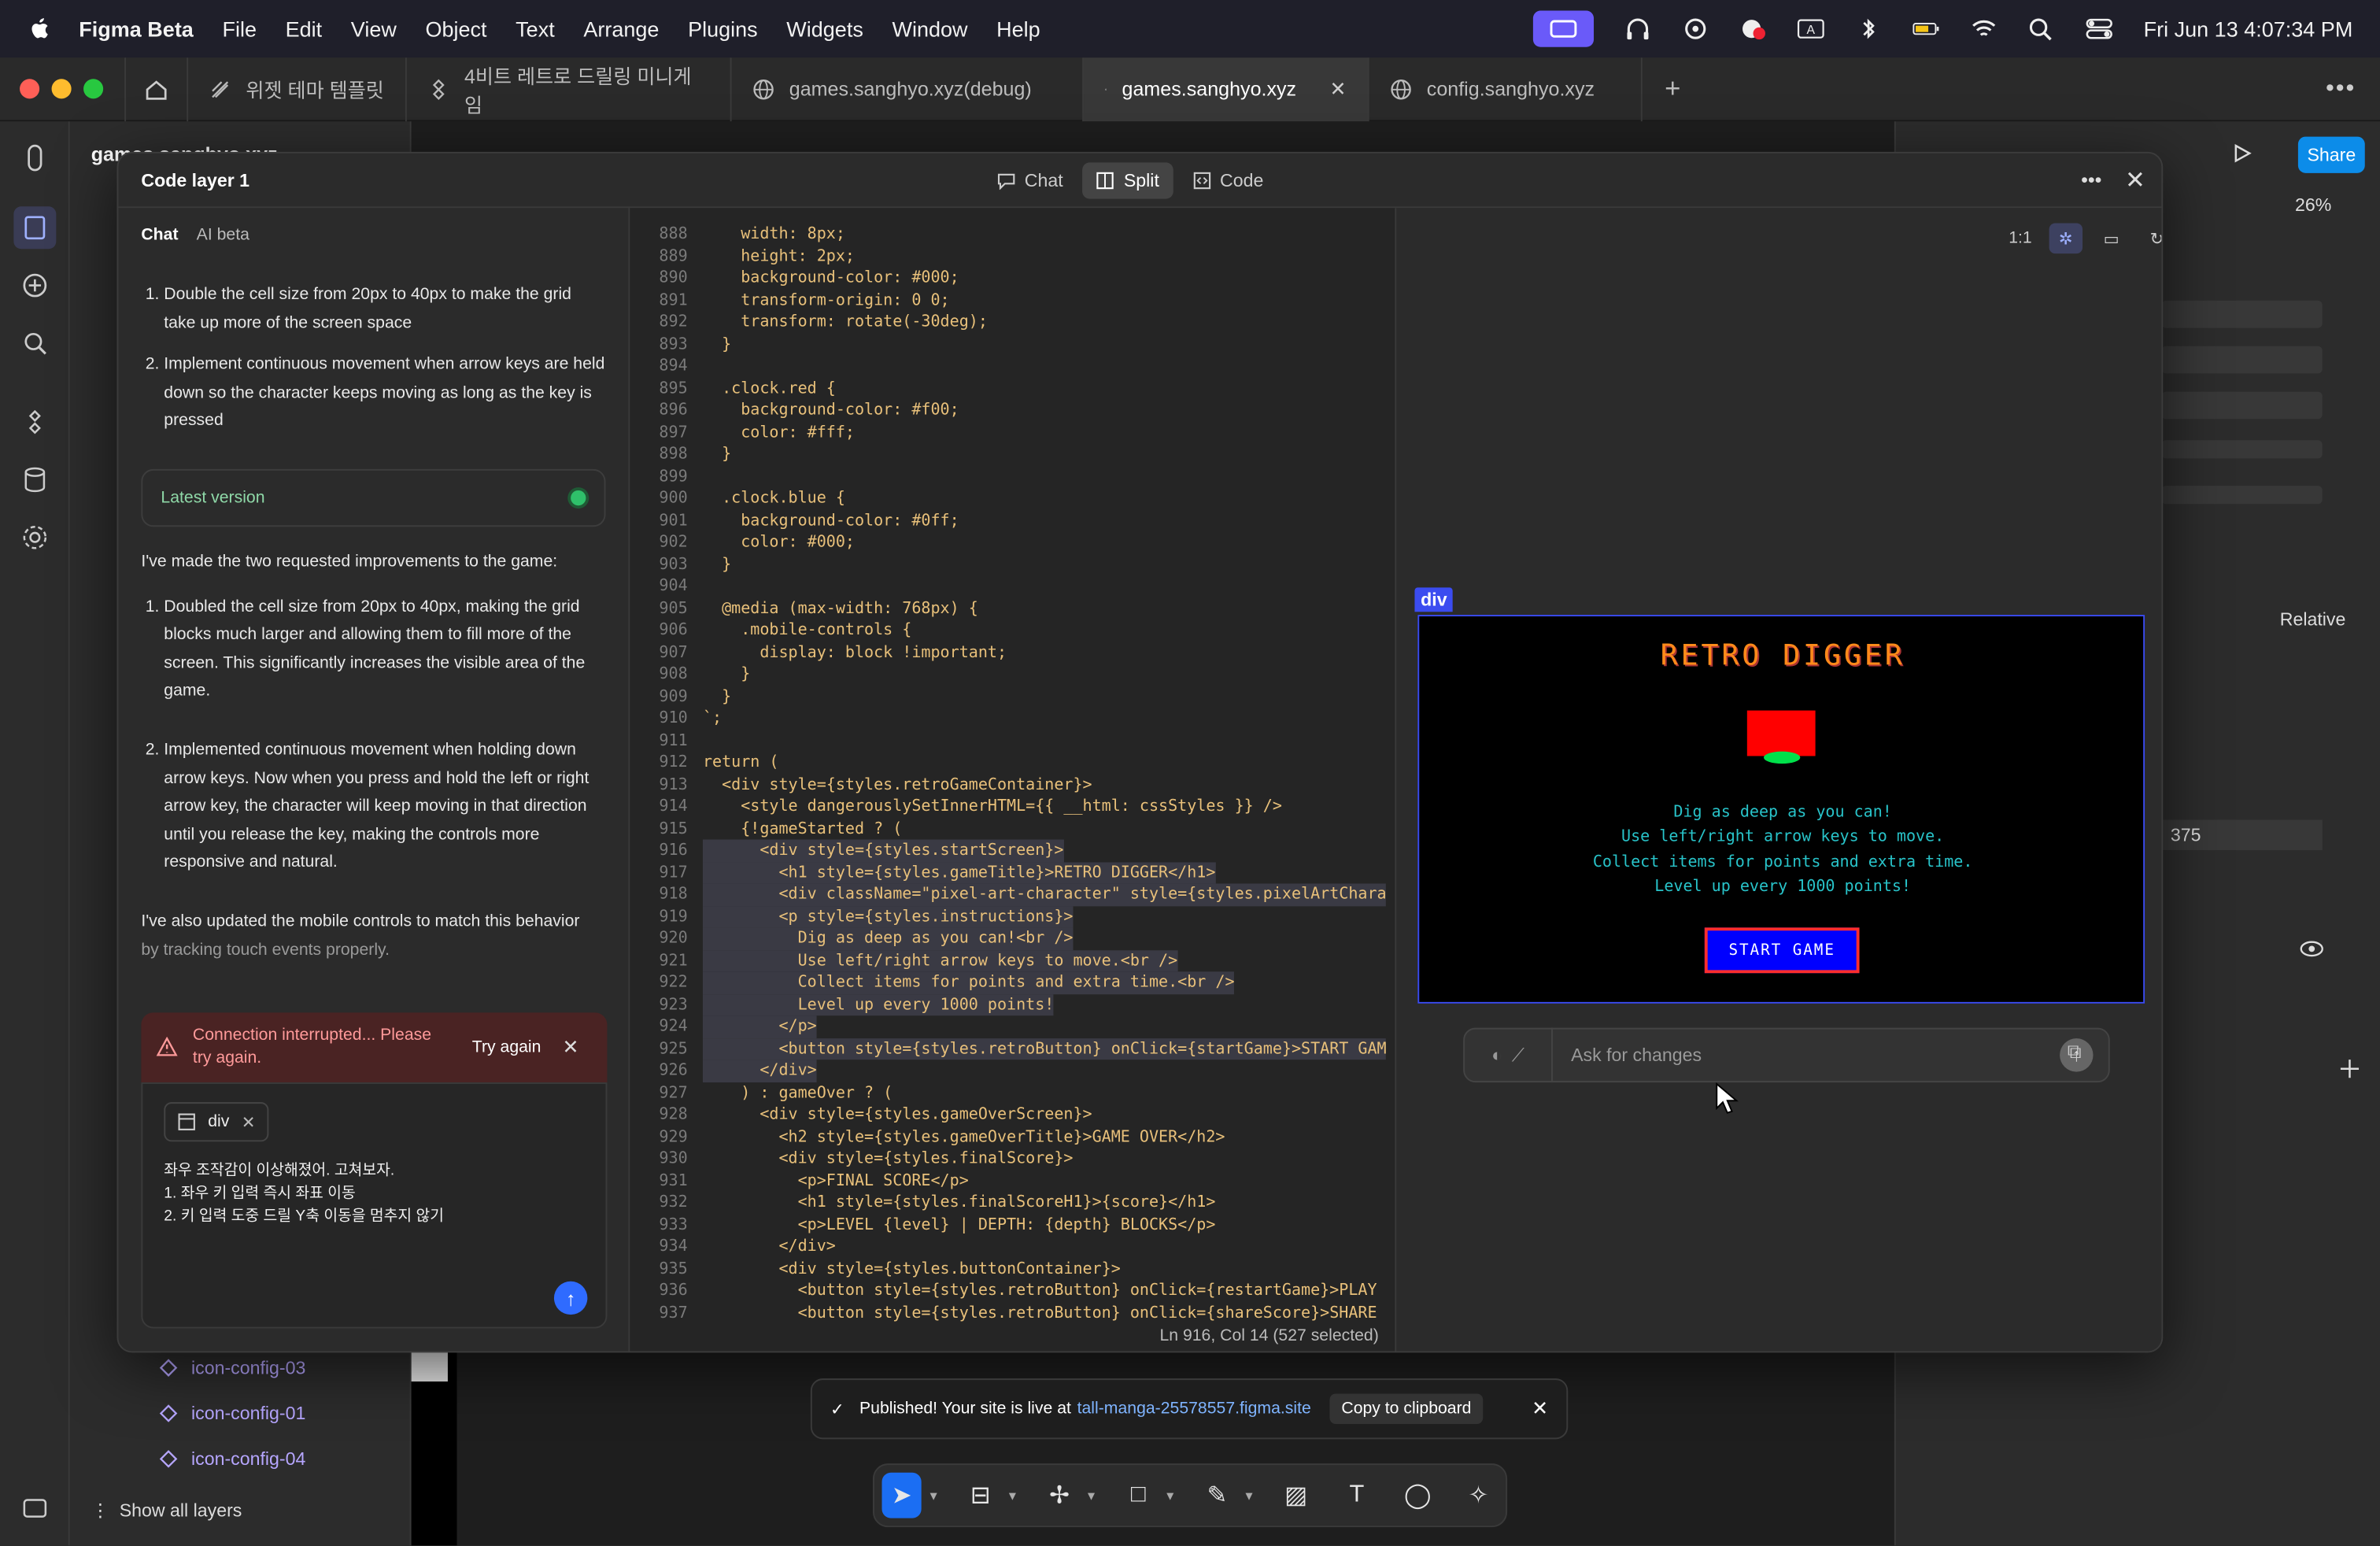 The height and width of the screenshot is (1546, 2380). Describe the element at coordinates (30, 89) in the screenshot. I see `close-window-button` at that location.